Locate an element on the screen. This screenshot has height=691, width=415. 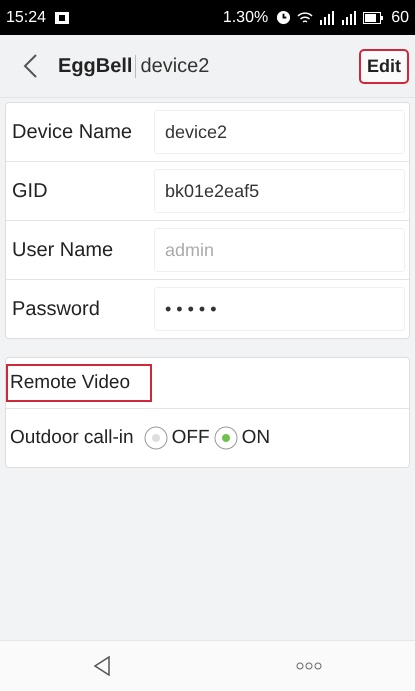
section-title: Remote Video is located at coordinates (79, 383).